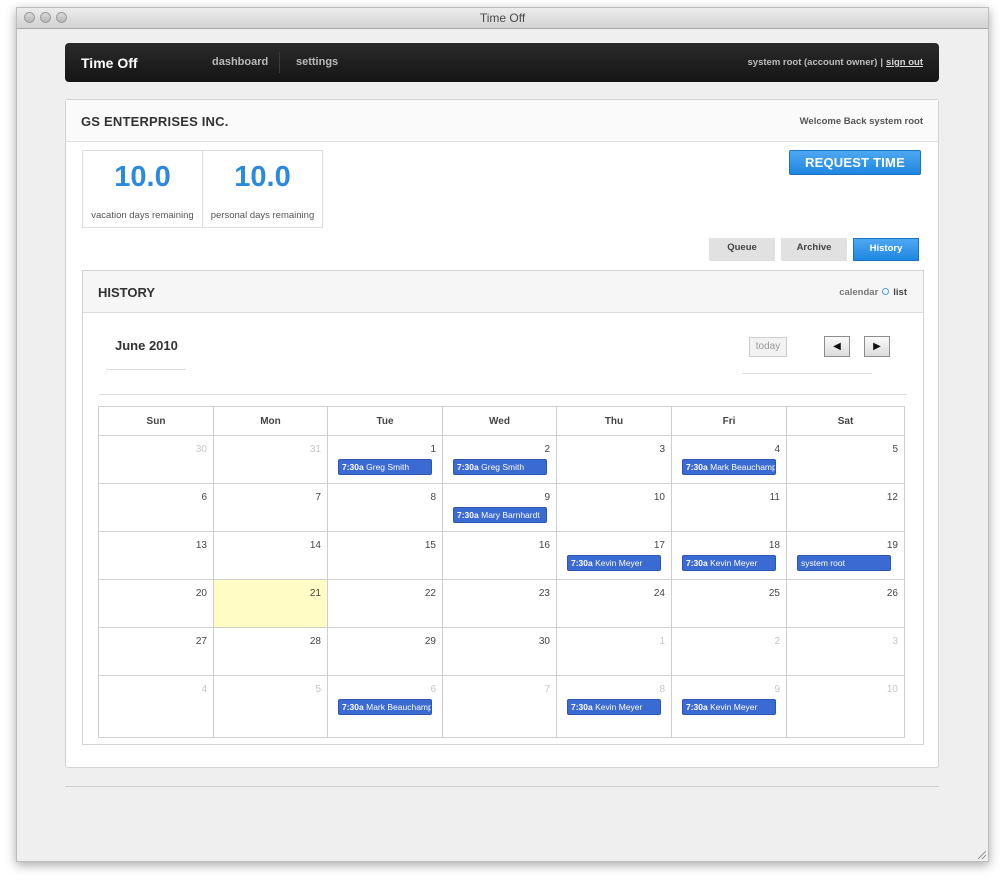 The height and width of the screenshot is (886, 1003). What do you see at coordinates (385, 508) in the screenshot?
I see `calendar-day: 8` at bounding box center [385, 508].